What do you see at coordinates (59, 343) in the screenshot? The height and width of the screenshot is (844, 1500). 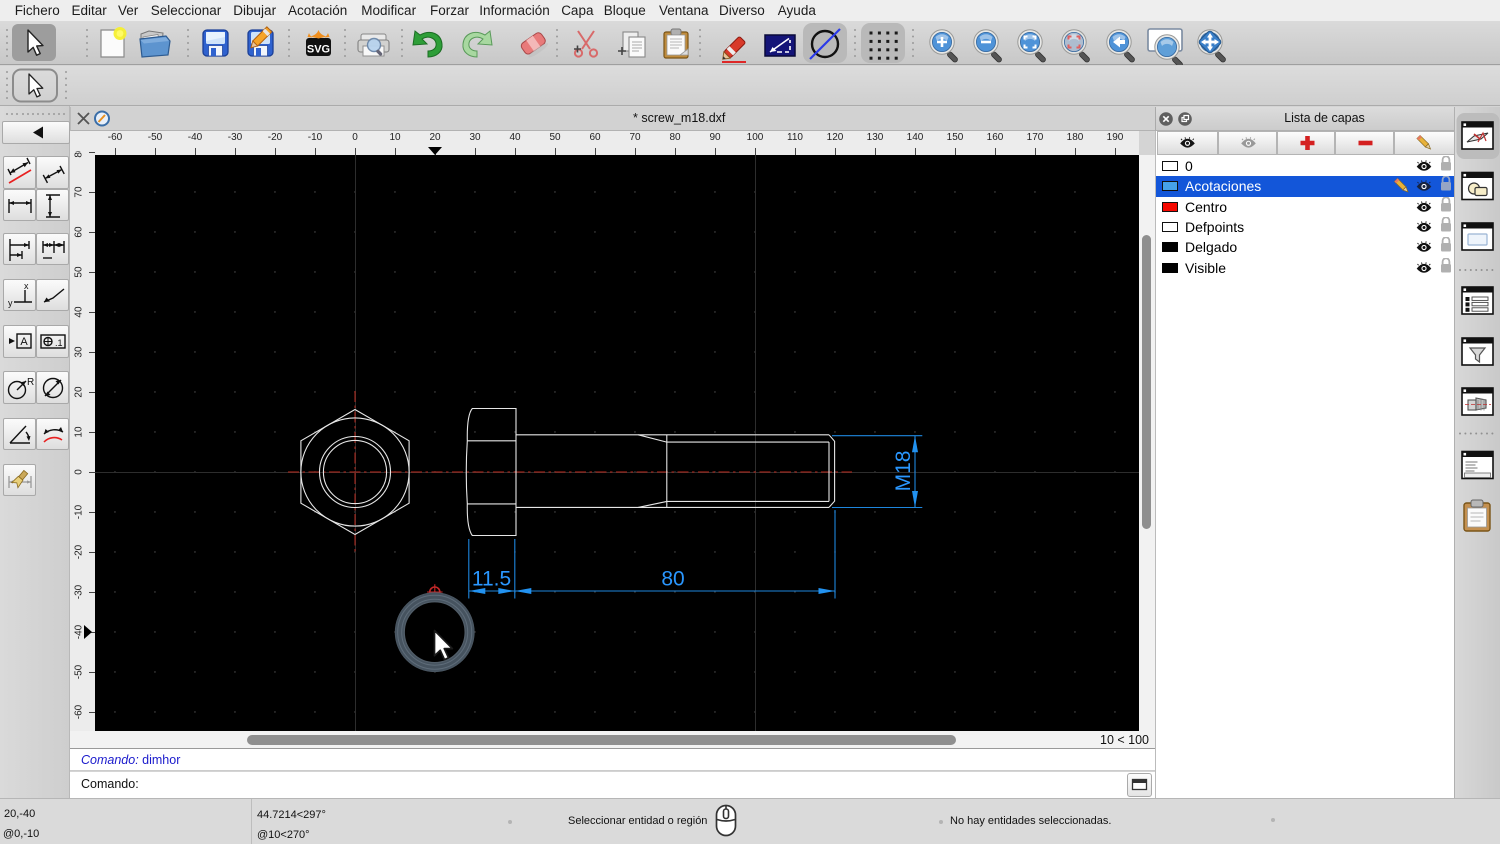 I see `svg-text: .1` at bounding box center [59, 343].